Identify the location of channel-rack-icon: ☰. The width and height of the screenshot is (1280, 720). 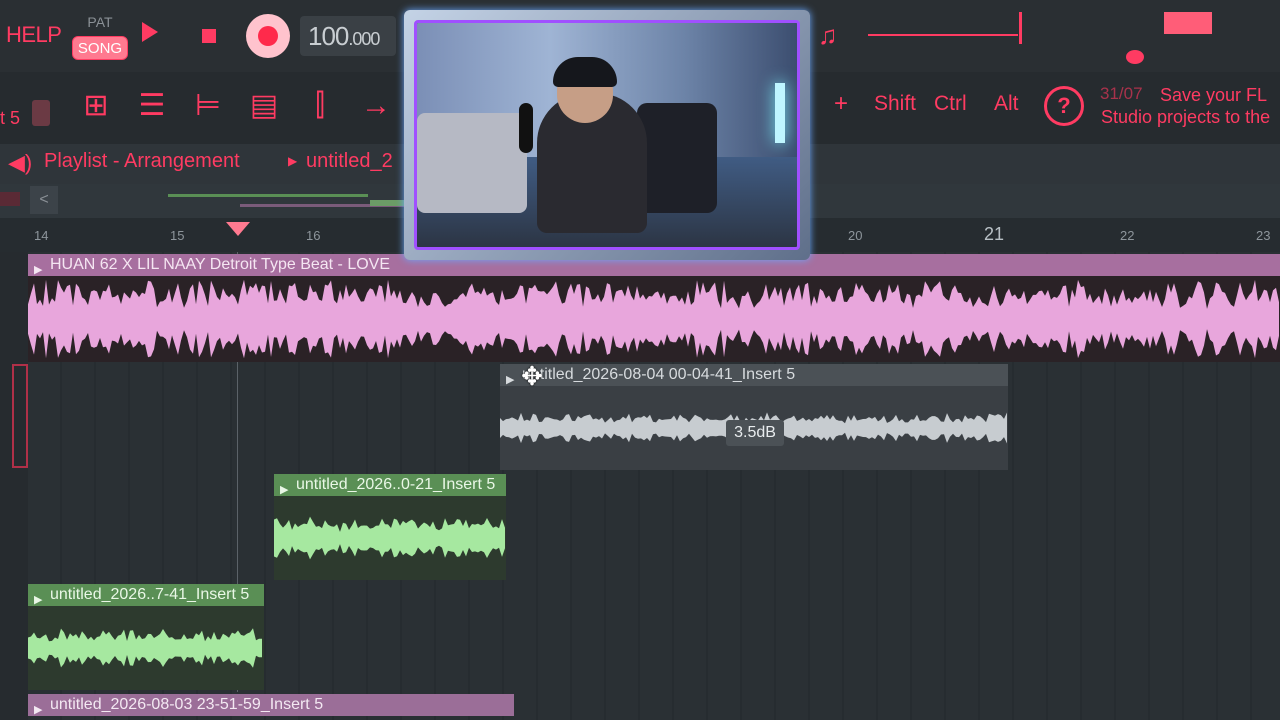
(152, 106).